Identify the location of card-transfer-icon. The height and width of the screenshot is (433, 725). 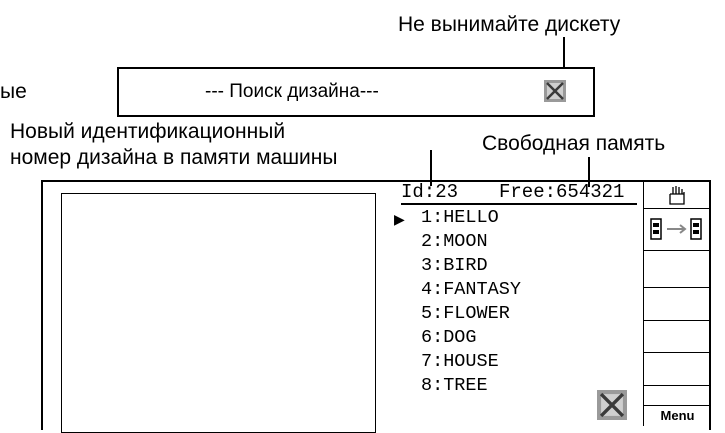
(676, 229).